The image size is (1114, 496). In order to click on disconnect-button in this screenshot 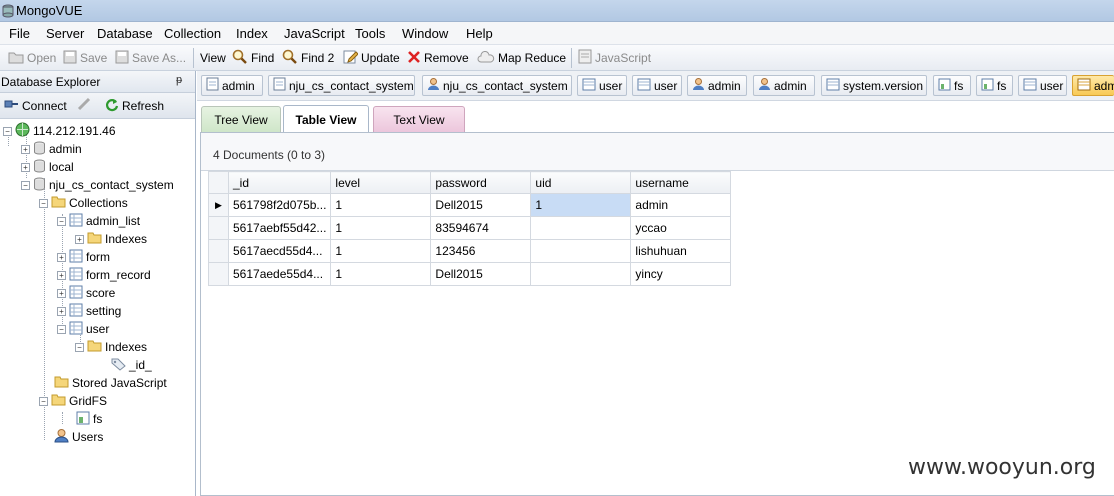, I will do `click(84, 105)`.